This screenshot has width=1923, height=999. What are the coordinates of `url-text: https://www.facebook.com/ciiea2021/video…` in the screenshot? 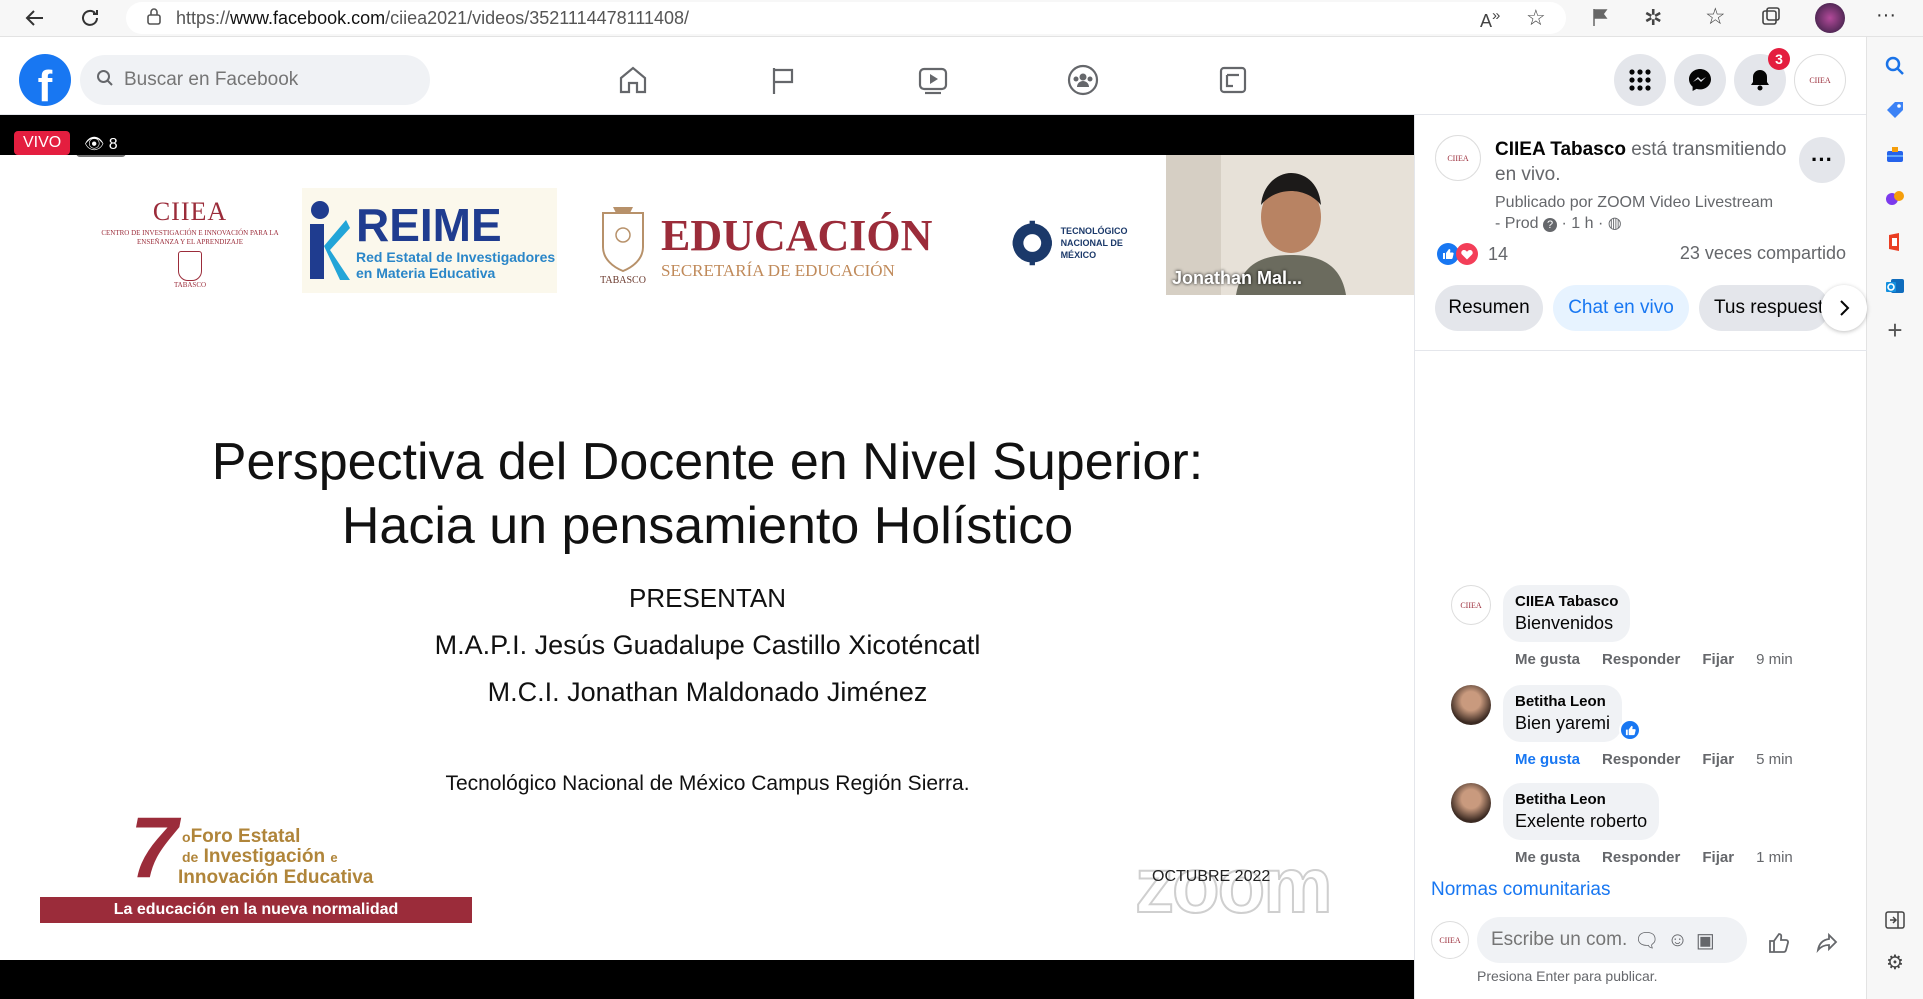 It's located at (433, 17).